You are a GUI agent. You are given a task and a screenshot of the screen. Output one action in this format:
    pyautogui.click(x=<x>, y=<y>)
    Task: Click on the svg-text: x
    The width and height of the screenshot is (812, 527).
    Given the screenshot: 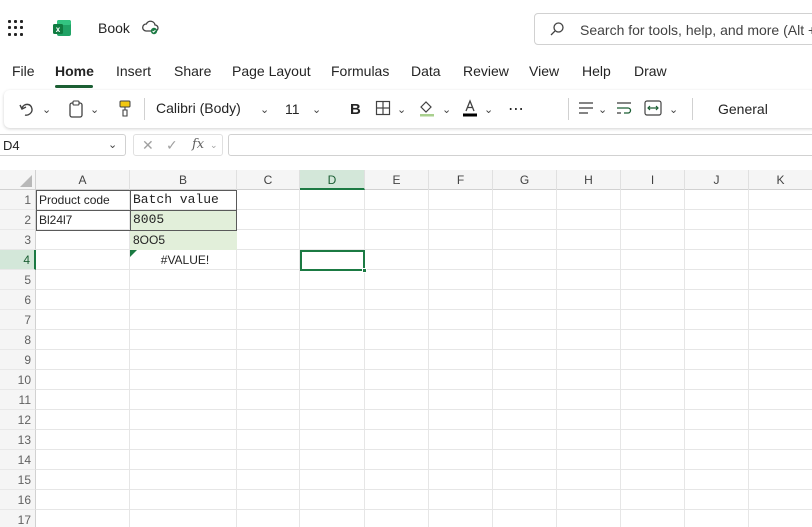 What is the action you would take?
    pyautogui.click(x=58, y=29)
    